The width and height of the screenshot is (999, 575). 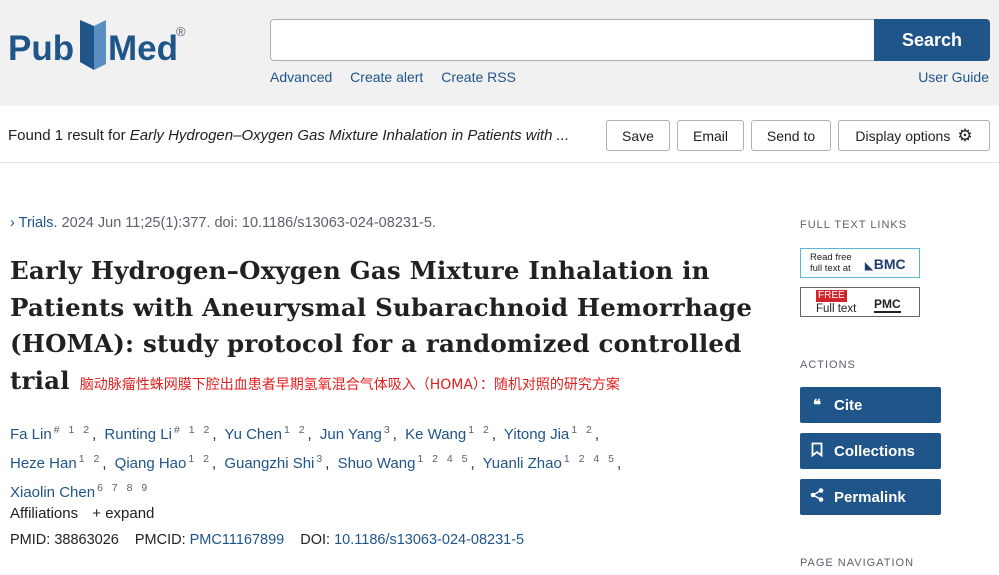 What do you see at coordinates (791, 135) in the screenshot?
I see `send-to-button: Send to` at bounding box center [791, 135].